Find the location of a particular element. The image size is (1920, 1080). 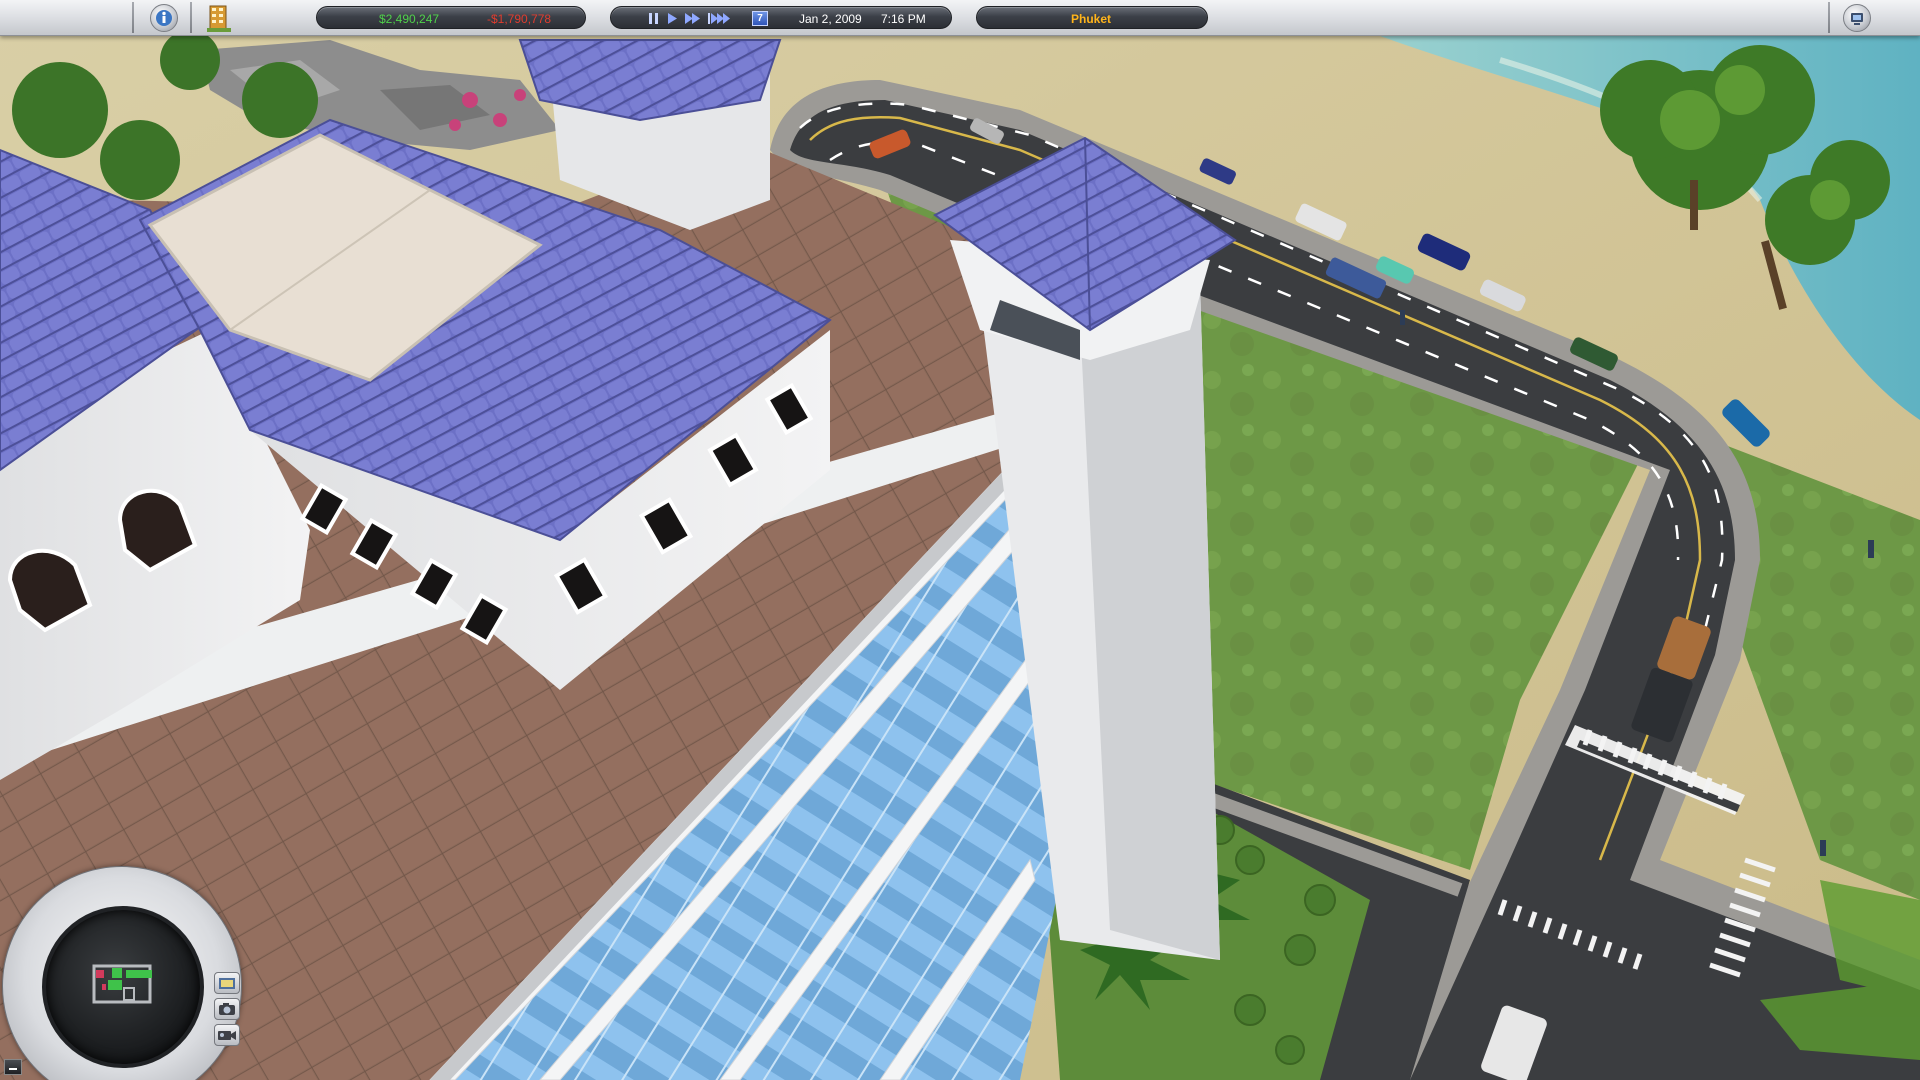

location-selector: Phuket is located at coordinates (1092, 17).